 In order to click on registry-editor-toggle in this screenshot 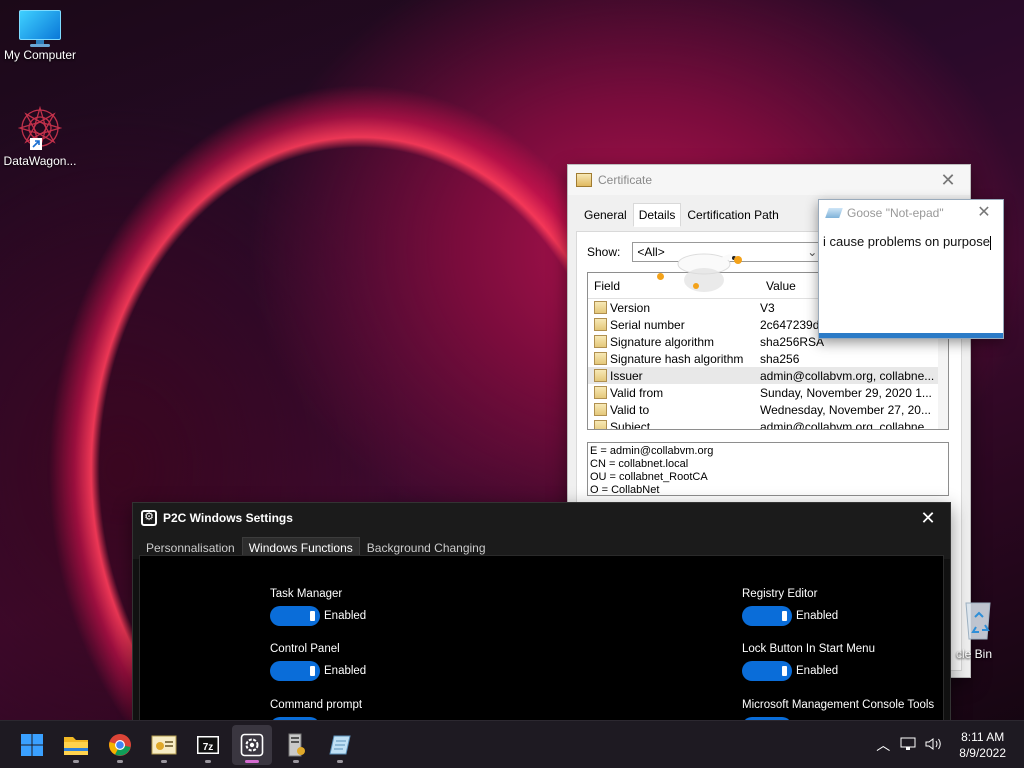, I will do `click(767, 616)`.